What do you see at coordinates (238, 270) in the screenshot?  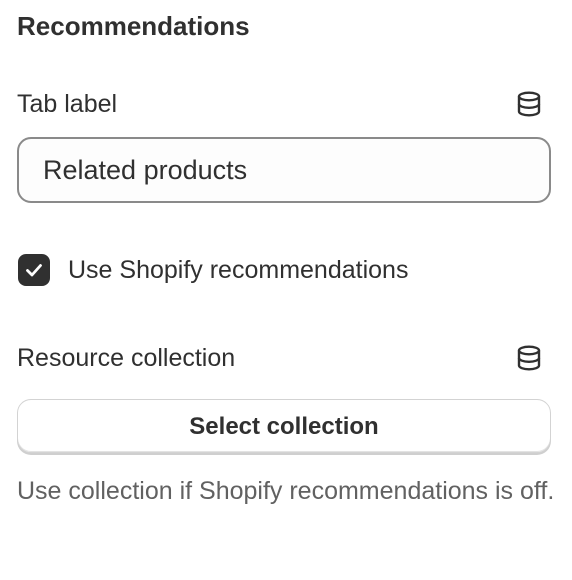 I see `use-shopify-recommendations-label: Use Shopify recommendations` at bounding box center [238, 270].